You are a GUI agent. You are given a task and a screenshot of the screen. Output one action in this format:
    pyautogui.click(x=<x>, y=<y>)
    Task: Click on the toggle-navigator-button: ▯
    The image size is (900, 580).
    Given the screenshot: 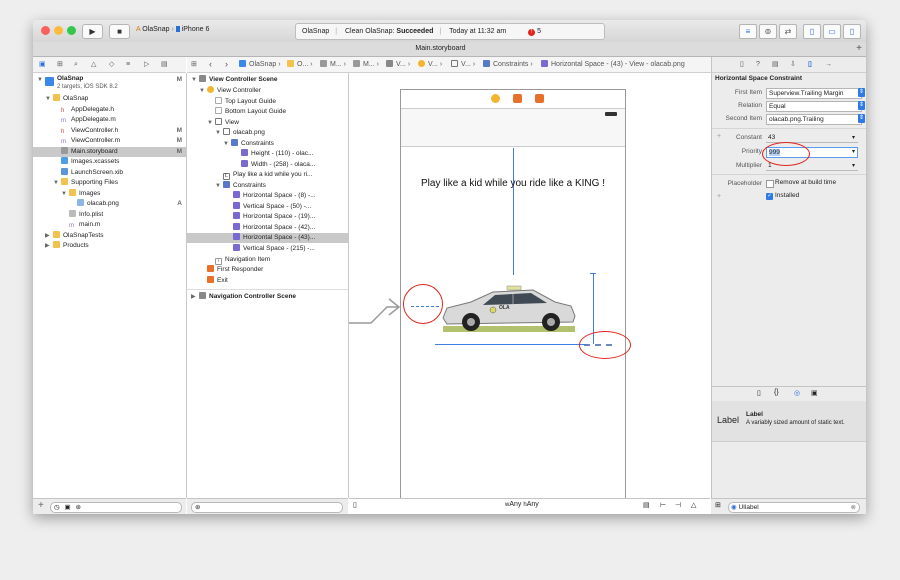 What is the action you would take?
    pyautogui.click(x=812, y=31)
    